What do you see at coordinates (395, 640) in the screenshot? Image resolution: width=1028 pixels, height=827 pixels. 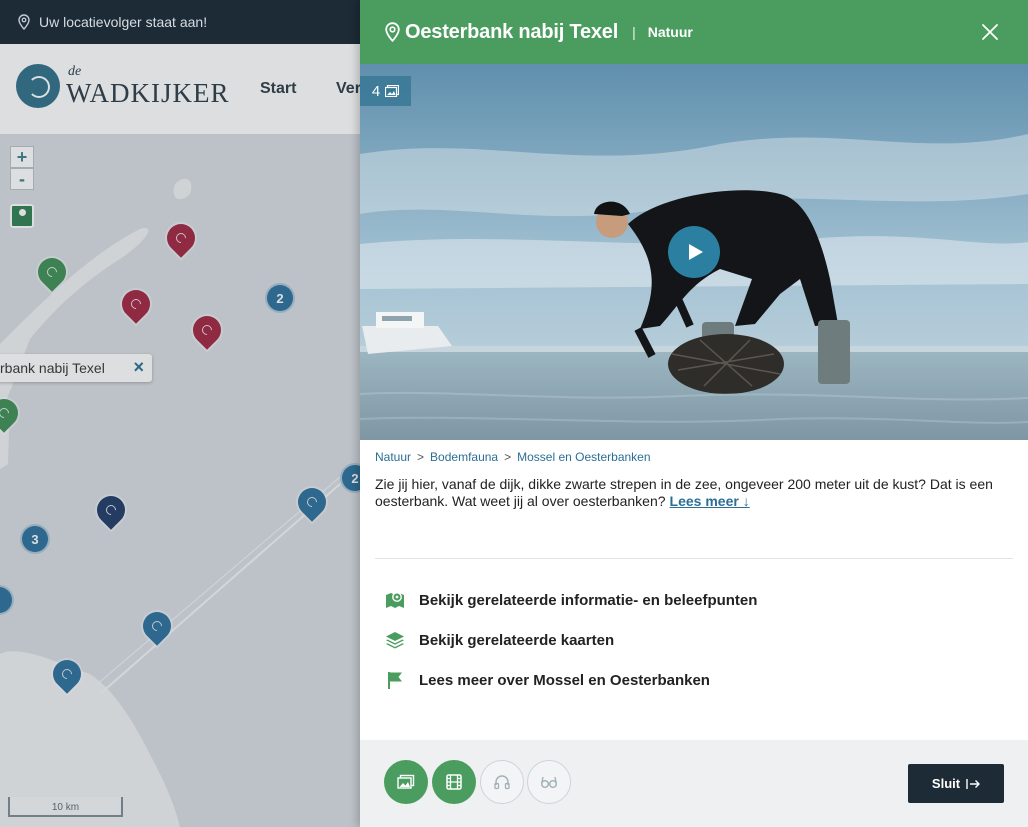 I see `layers-icon` at bounding box center [395, 640].